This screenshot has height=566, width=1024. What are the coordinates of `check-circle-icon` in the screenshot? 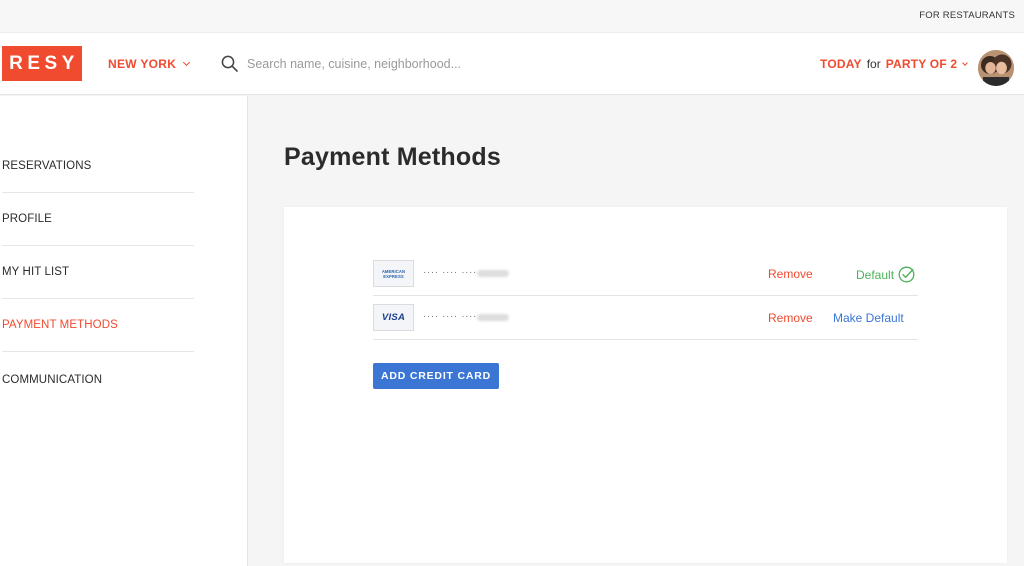 It's located at (906, 274).